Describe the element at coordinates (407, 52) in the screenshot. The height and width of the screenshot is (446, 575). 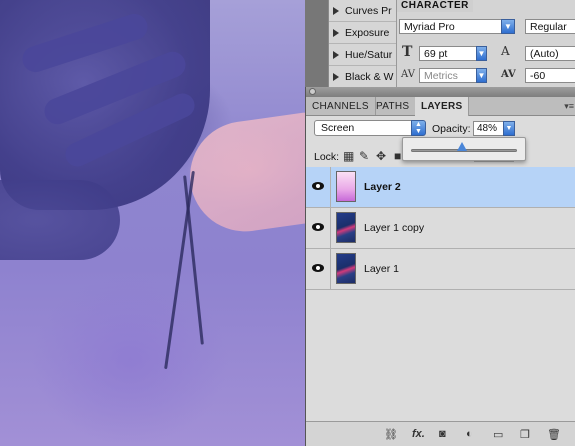
I see `font-size-icon: T` at that location.